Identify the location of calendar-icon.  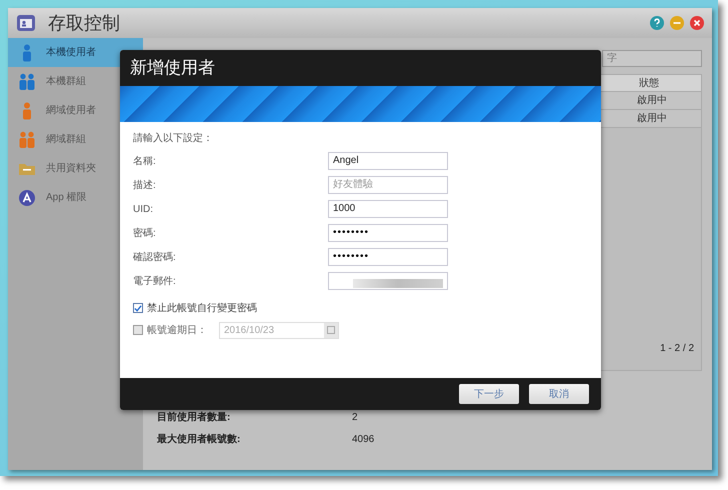
(331, 330).